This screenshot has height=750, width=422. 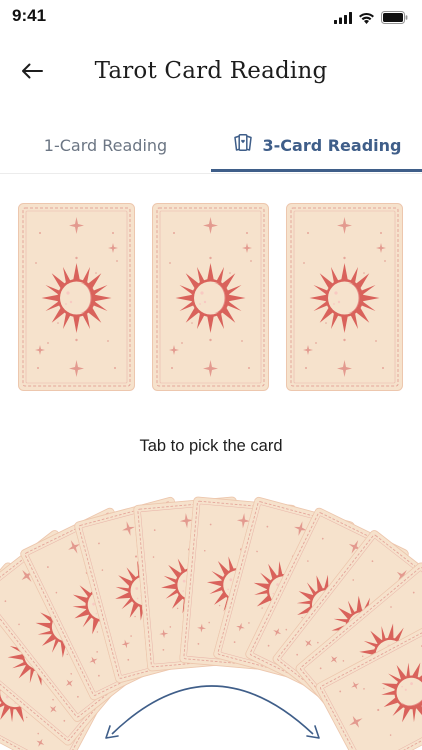 What do you see at coordinates (211, 446) in the screenshot?
I see `pick-card-hint: Tab to pick the card` at bounding box center [211, 446].